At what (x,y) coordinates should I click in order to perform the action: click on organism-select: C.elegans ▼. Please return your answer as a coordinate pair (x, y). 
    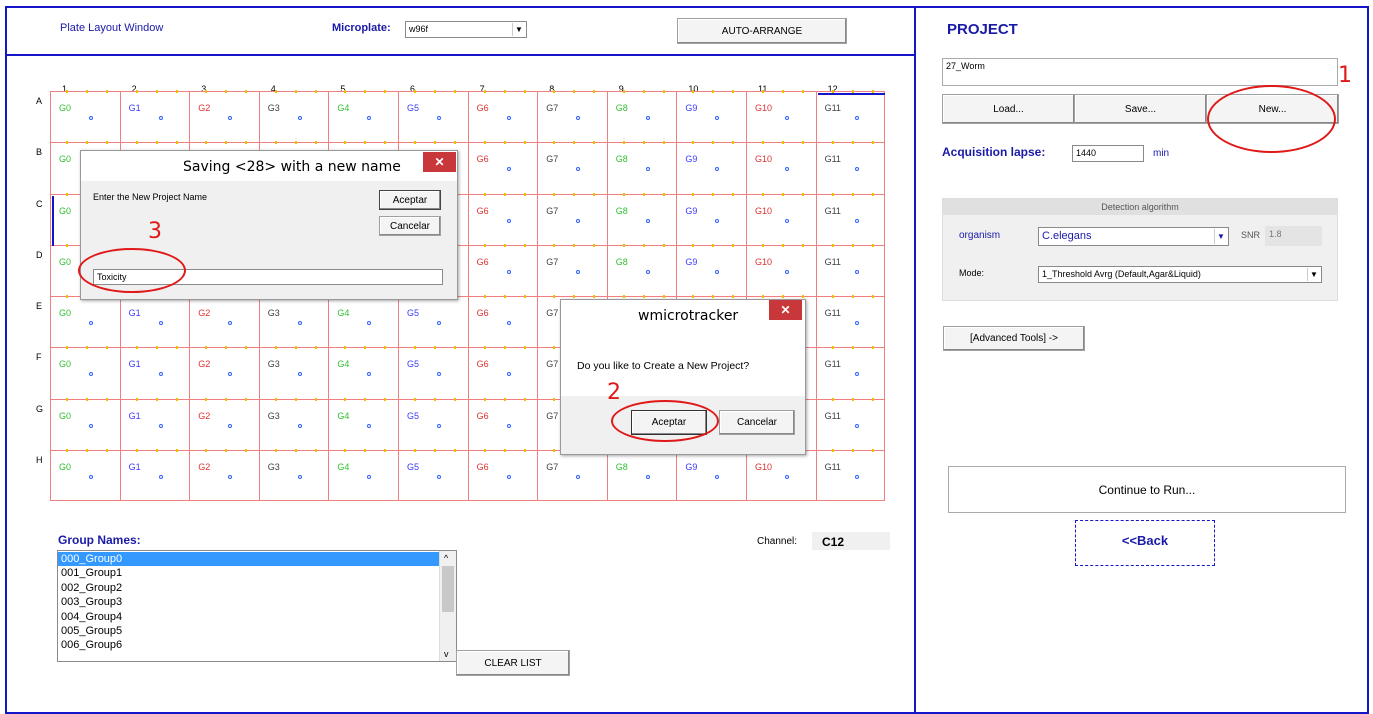
    Looking at the image, I should click on (1133, 236).